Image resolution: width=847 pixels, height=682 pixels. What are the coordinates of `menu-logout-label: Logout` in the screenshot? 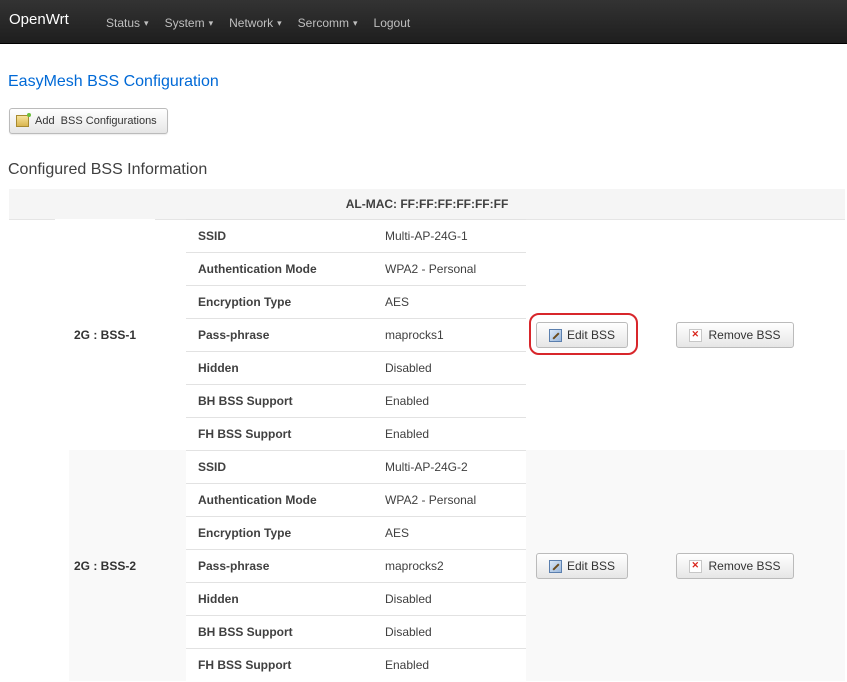 It's located at (392, 23).